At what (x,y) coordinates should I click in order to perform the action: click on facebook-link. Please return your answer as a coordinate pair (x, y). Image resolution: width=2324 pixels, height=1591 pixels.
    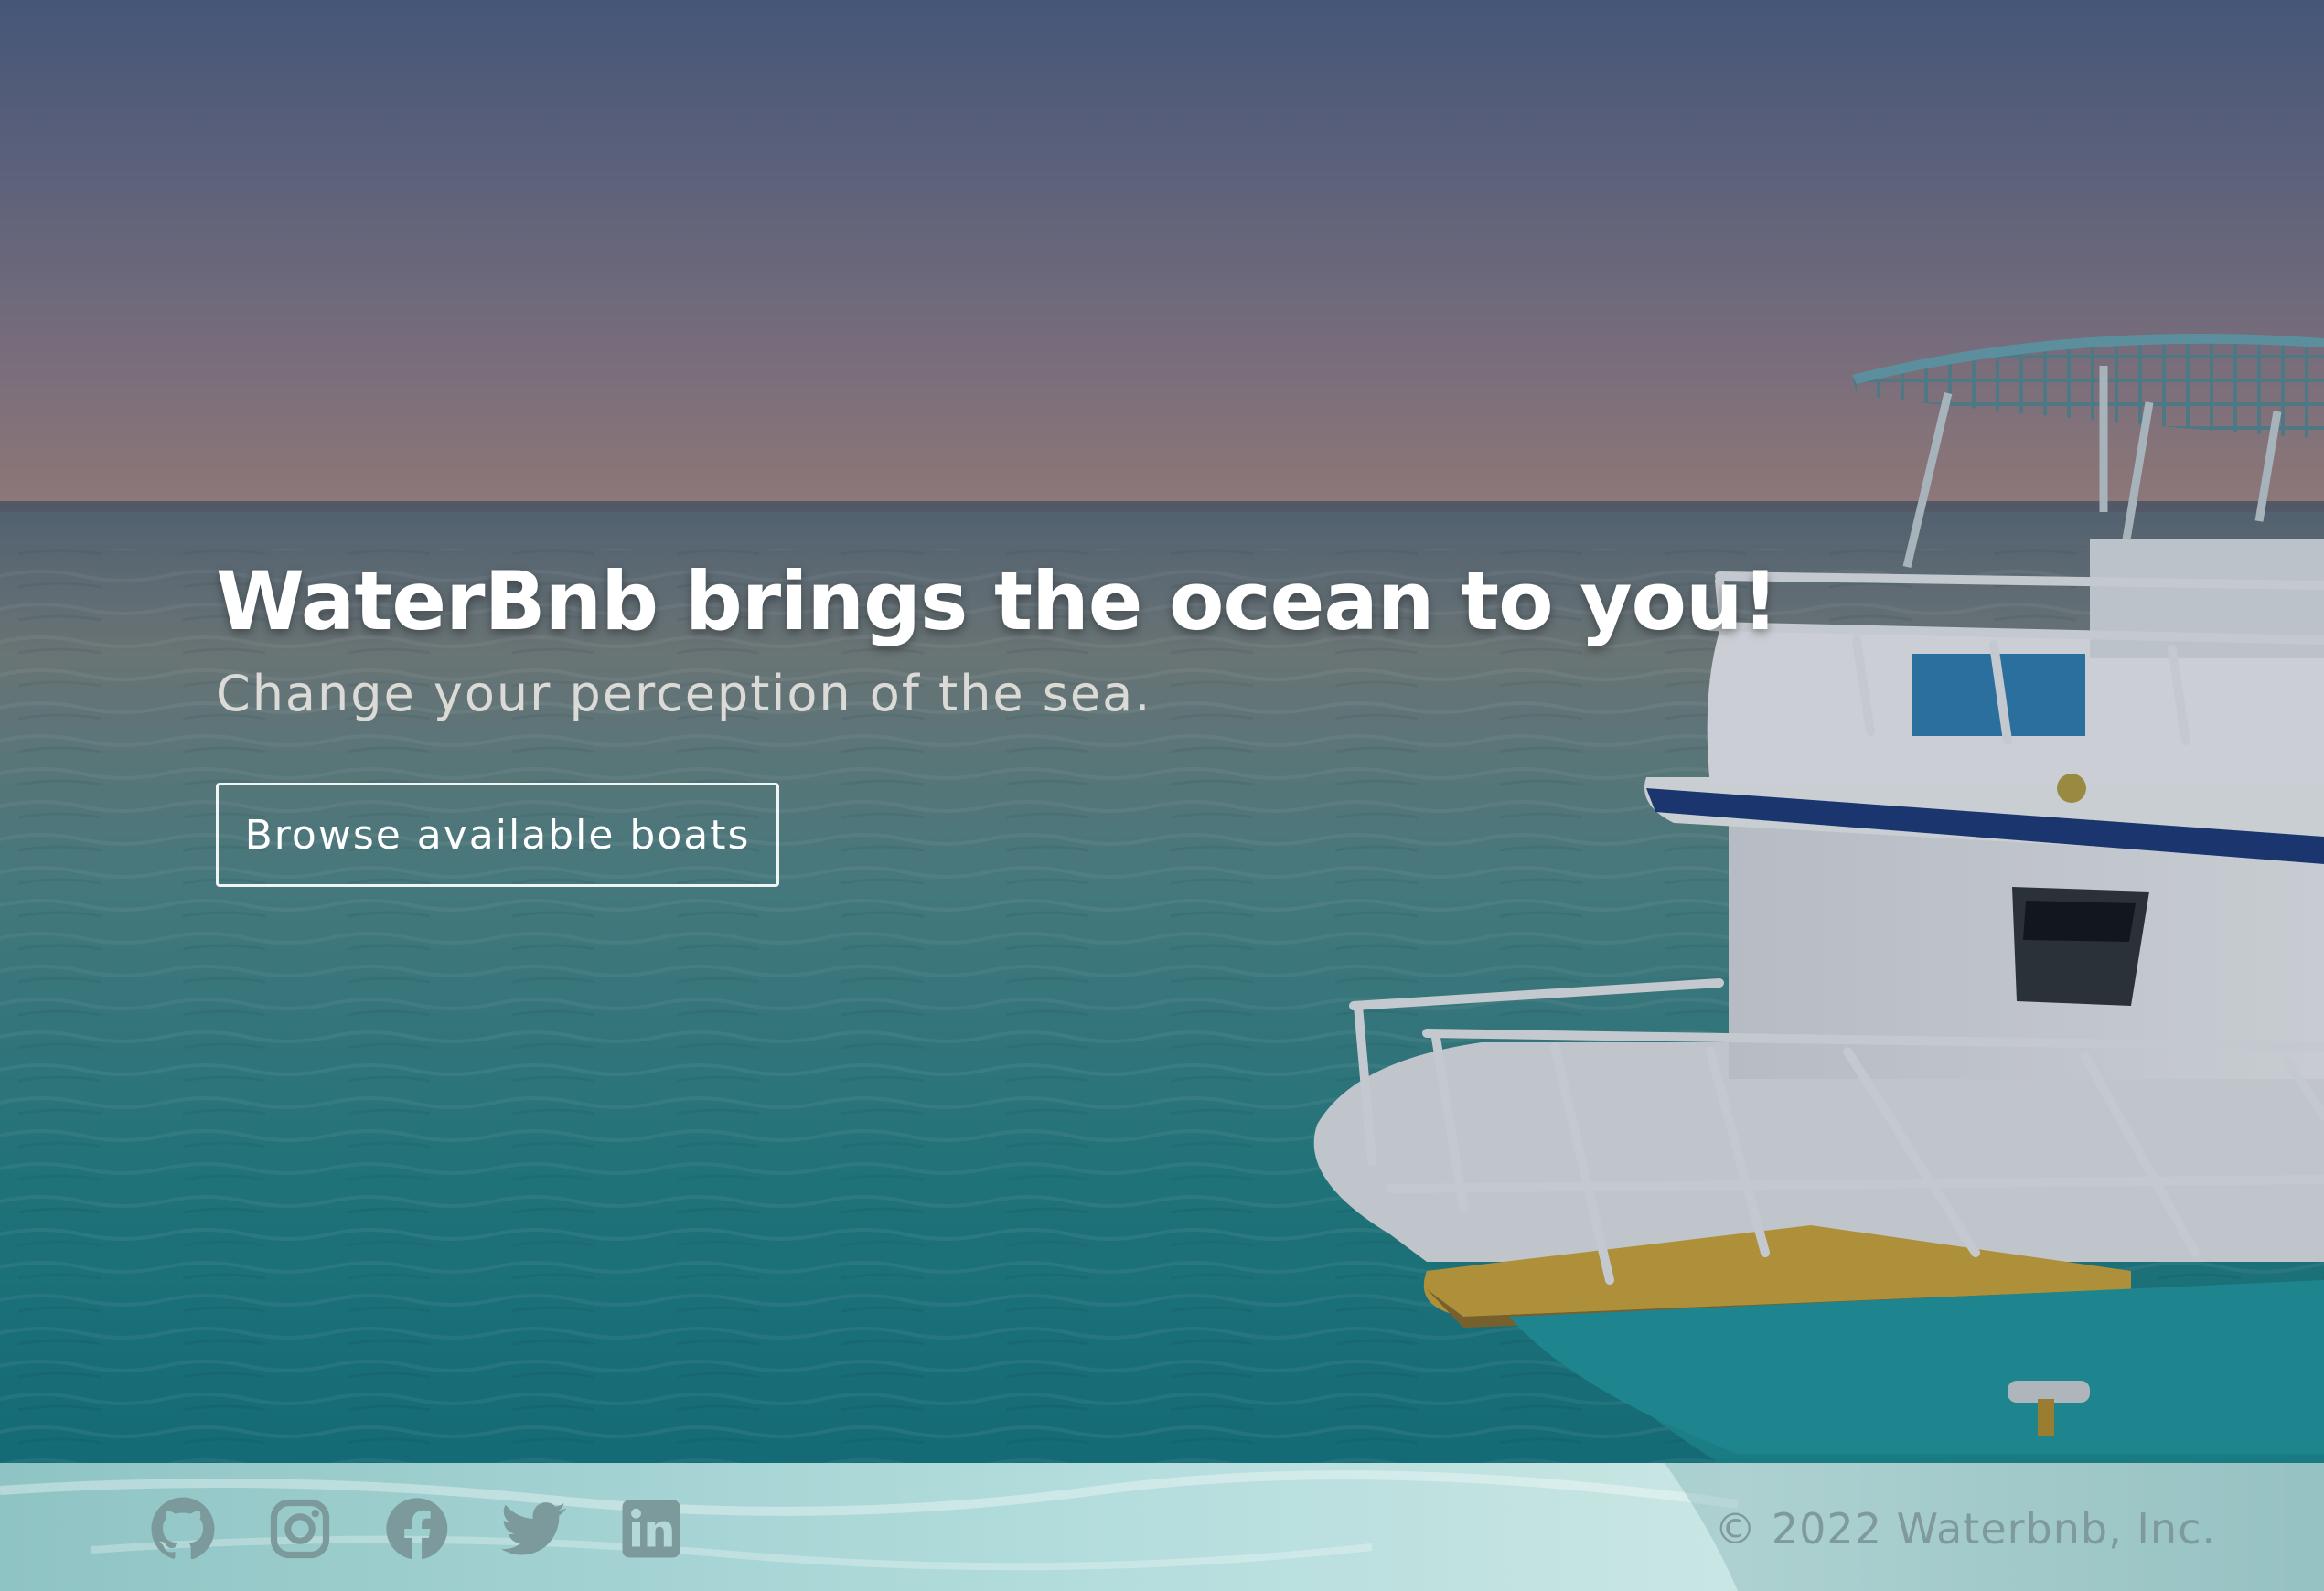
    Looking at the image, I should click on (417, 1529).